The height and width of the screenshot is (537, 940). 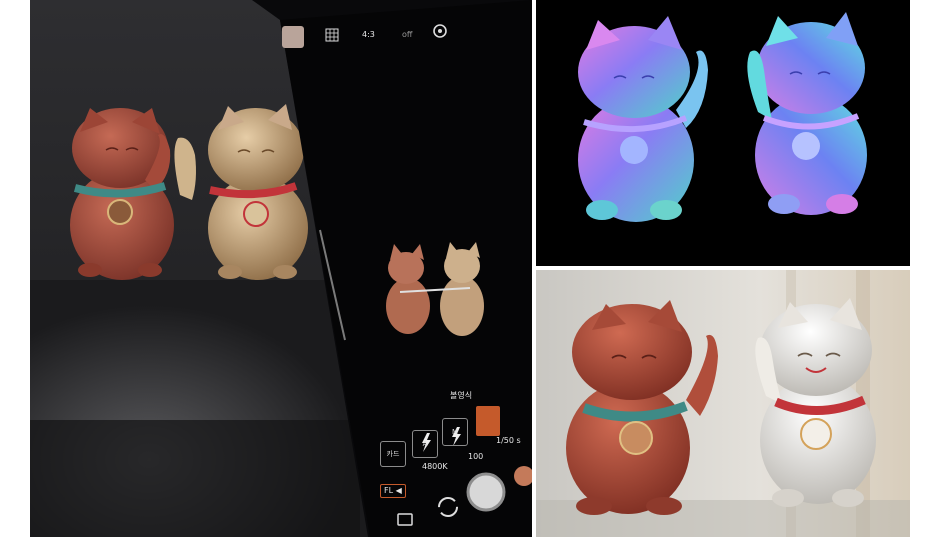 I want to click on flash-manual-label: M, so click(x=455, y=432).